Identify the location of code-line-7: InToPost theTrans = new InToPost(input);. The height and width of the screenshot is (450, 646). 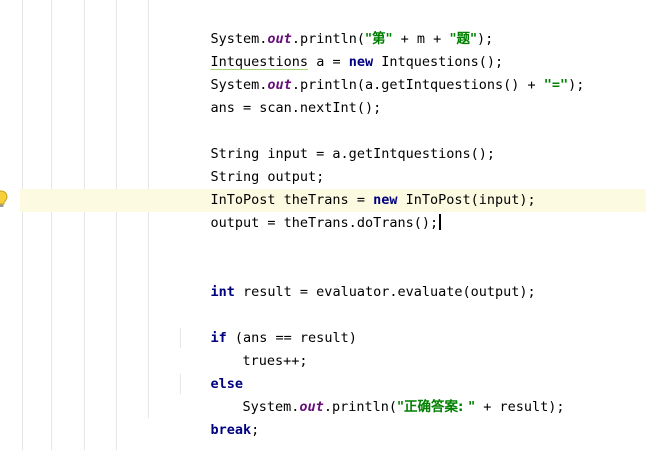
(357, 187).